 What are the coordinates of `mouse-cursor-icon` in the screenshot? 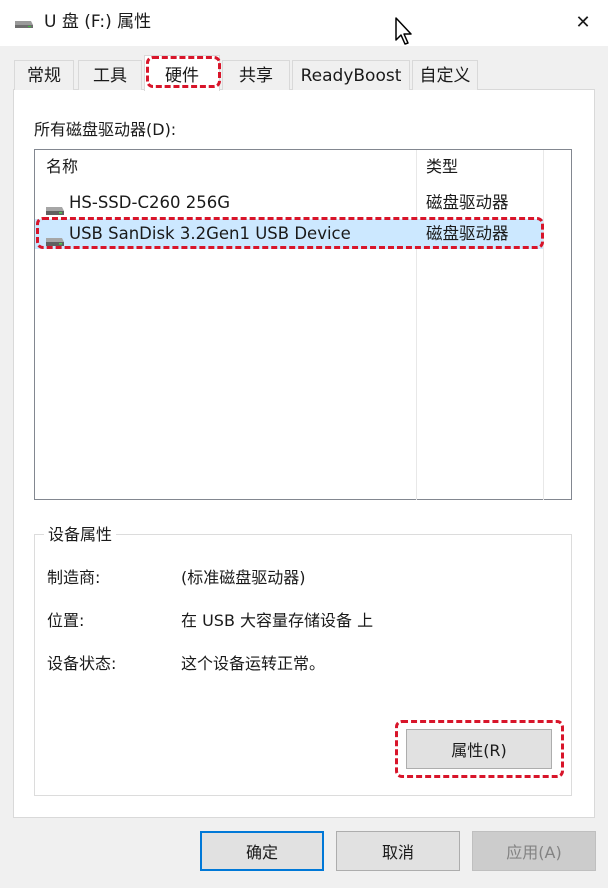 It's located at (404, 31).